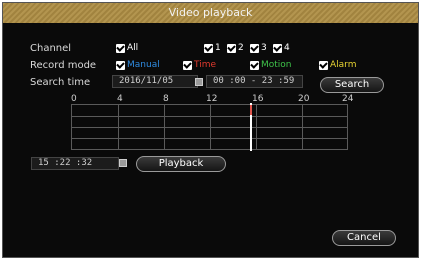  Describe the element at coordinates (251, 110) in the screenshot. I see `current-time-marker-head` at that location.